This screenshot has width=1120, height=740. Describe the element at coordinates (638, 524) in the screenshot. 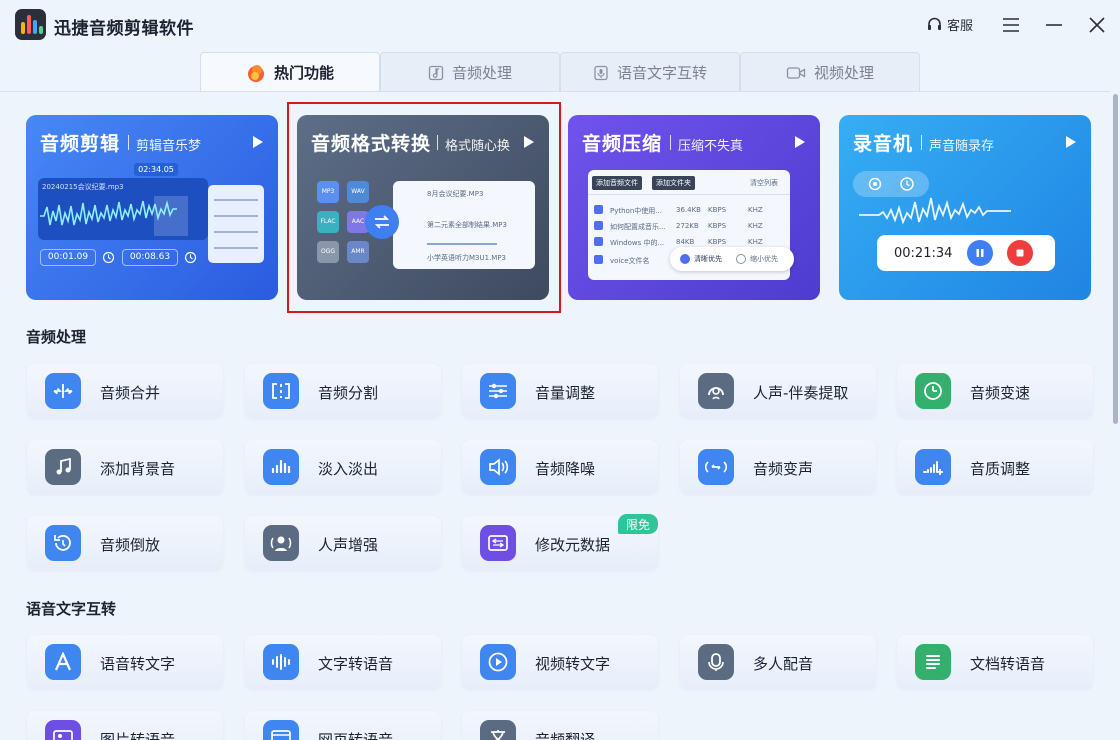

I see `free-badge: 限免` at that location.